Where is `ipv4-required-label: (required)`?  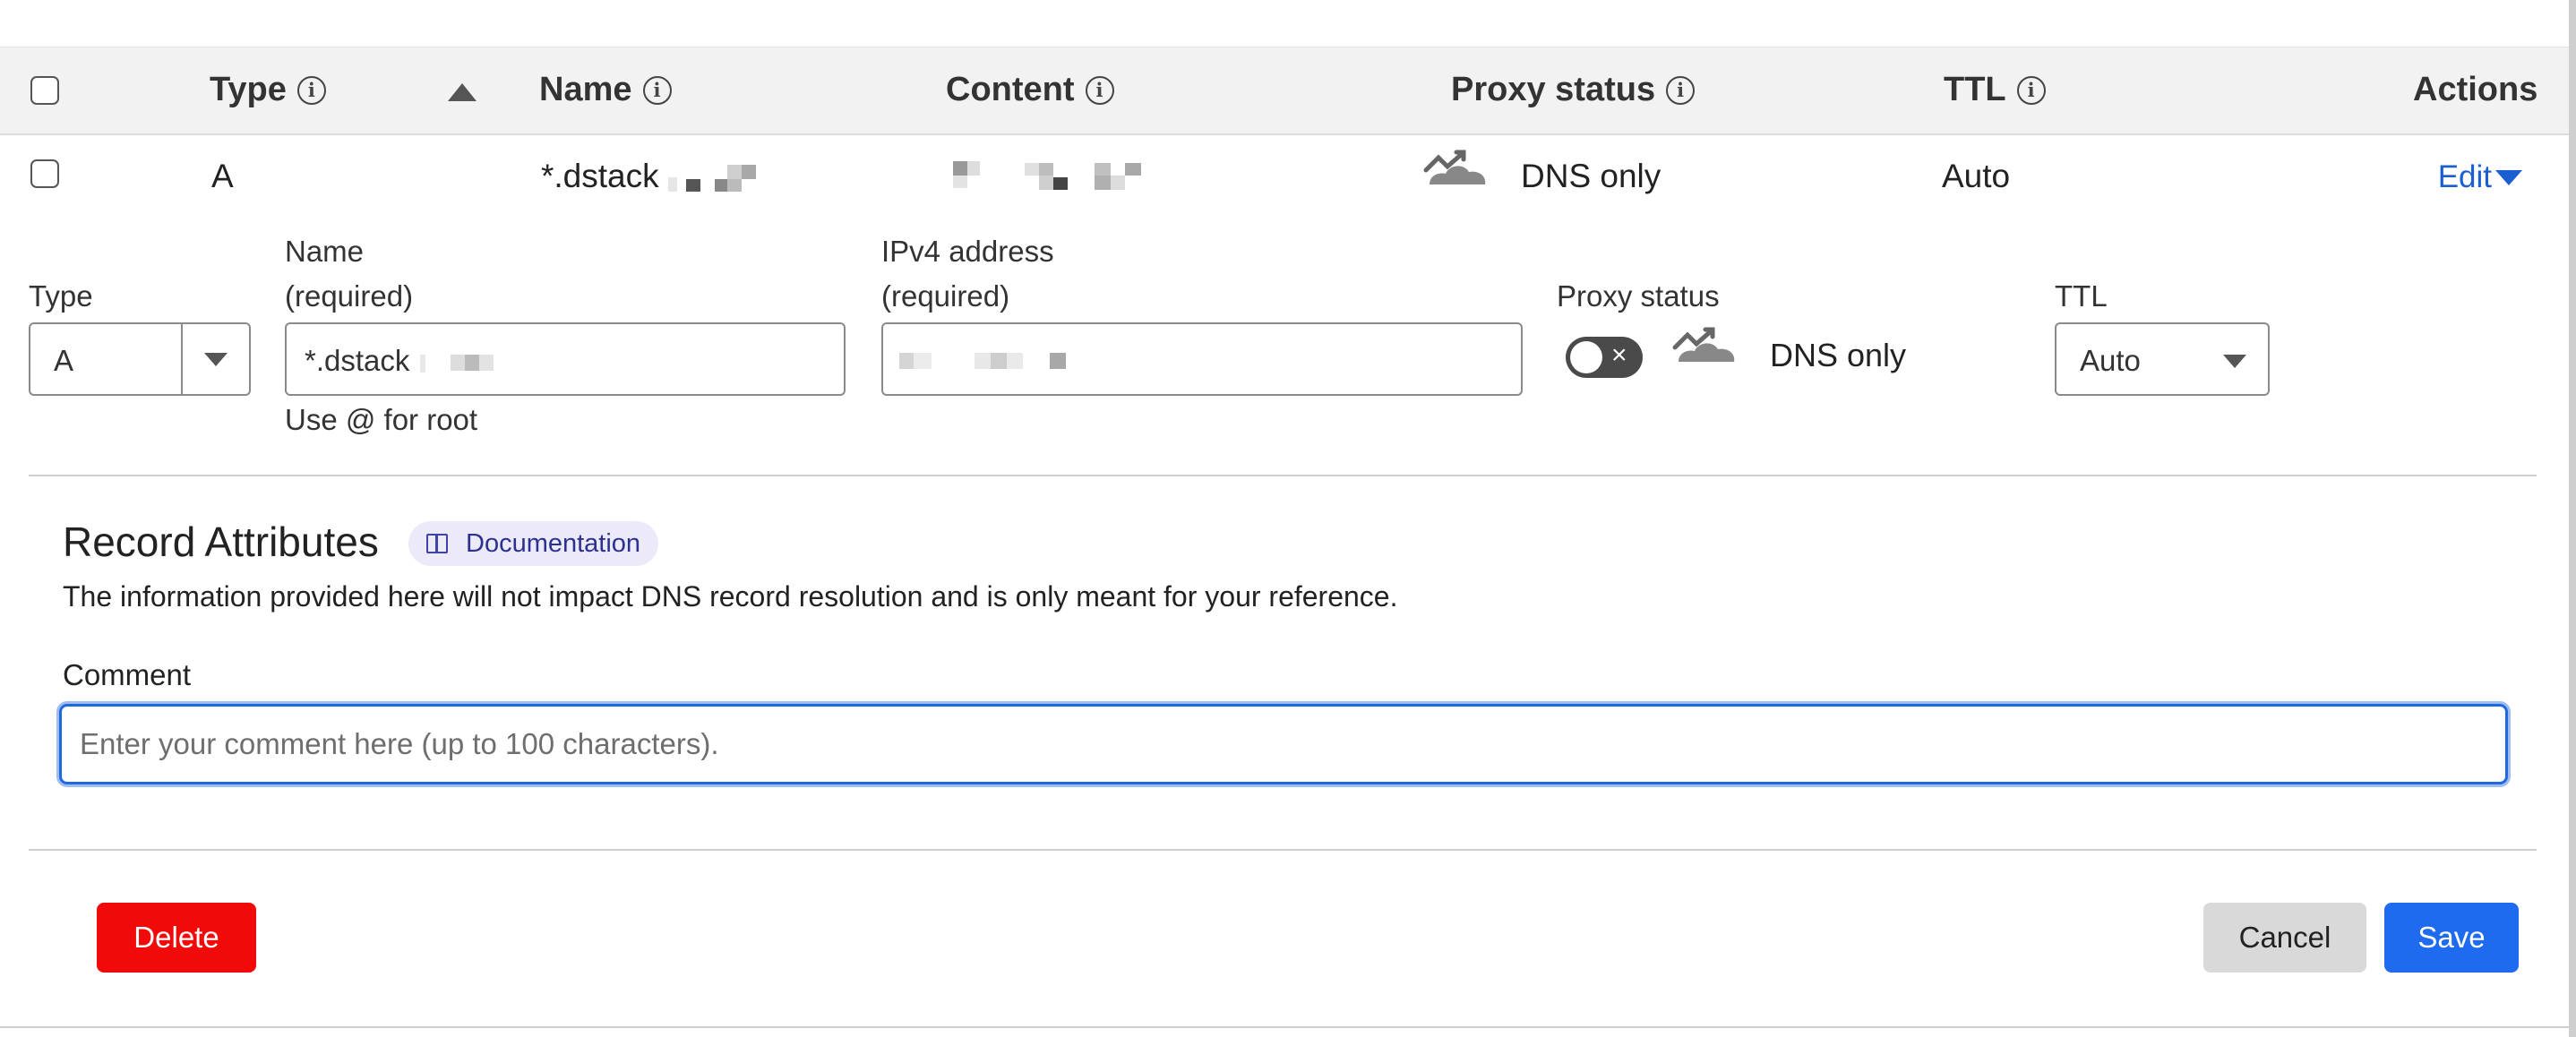 ipv4-required-label: (required) is located at coordinates (945, 296).